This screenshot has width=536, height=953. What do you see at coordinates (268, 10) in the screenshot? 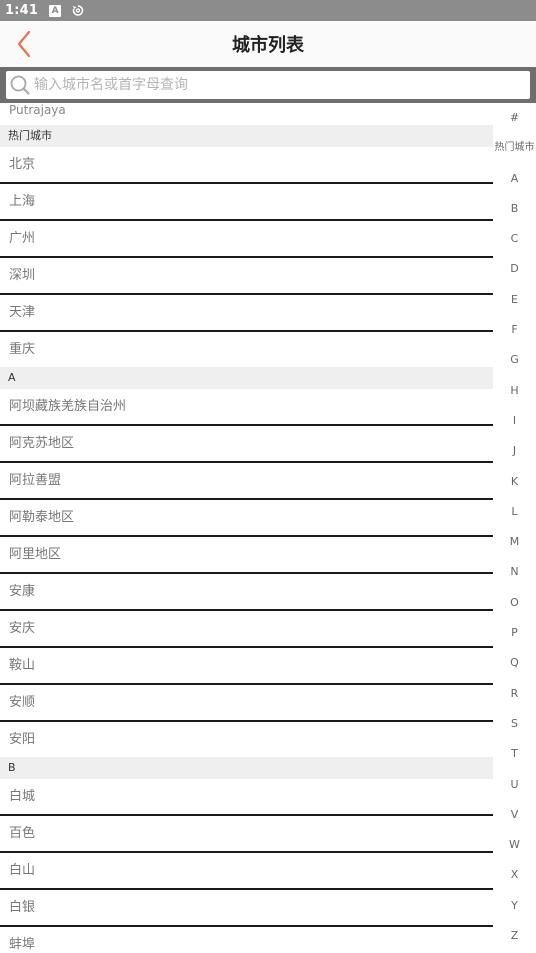
I see `status-bar: 1:41 A` at bounding box center [268, 10].